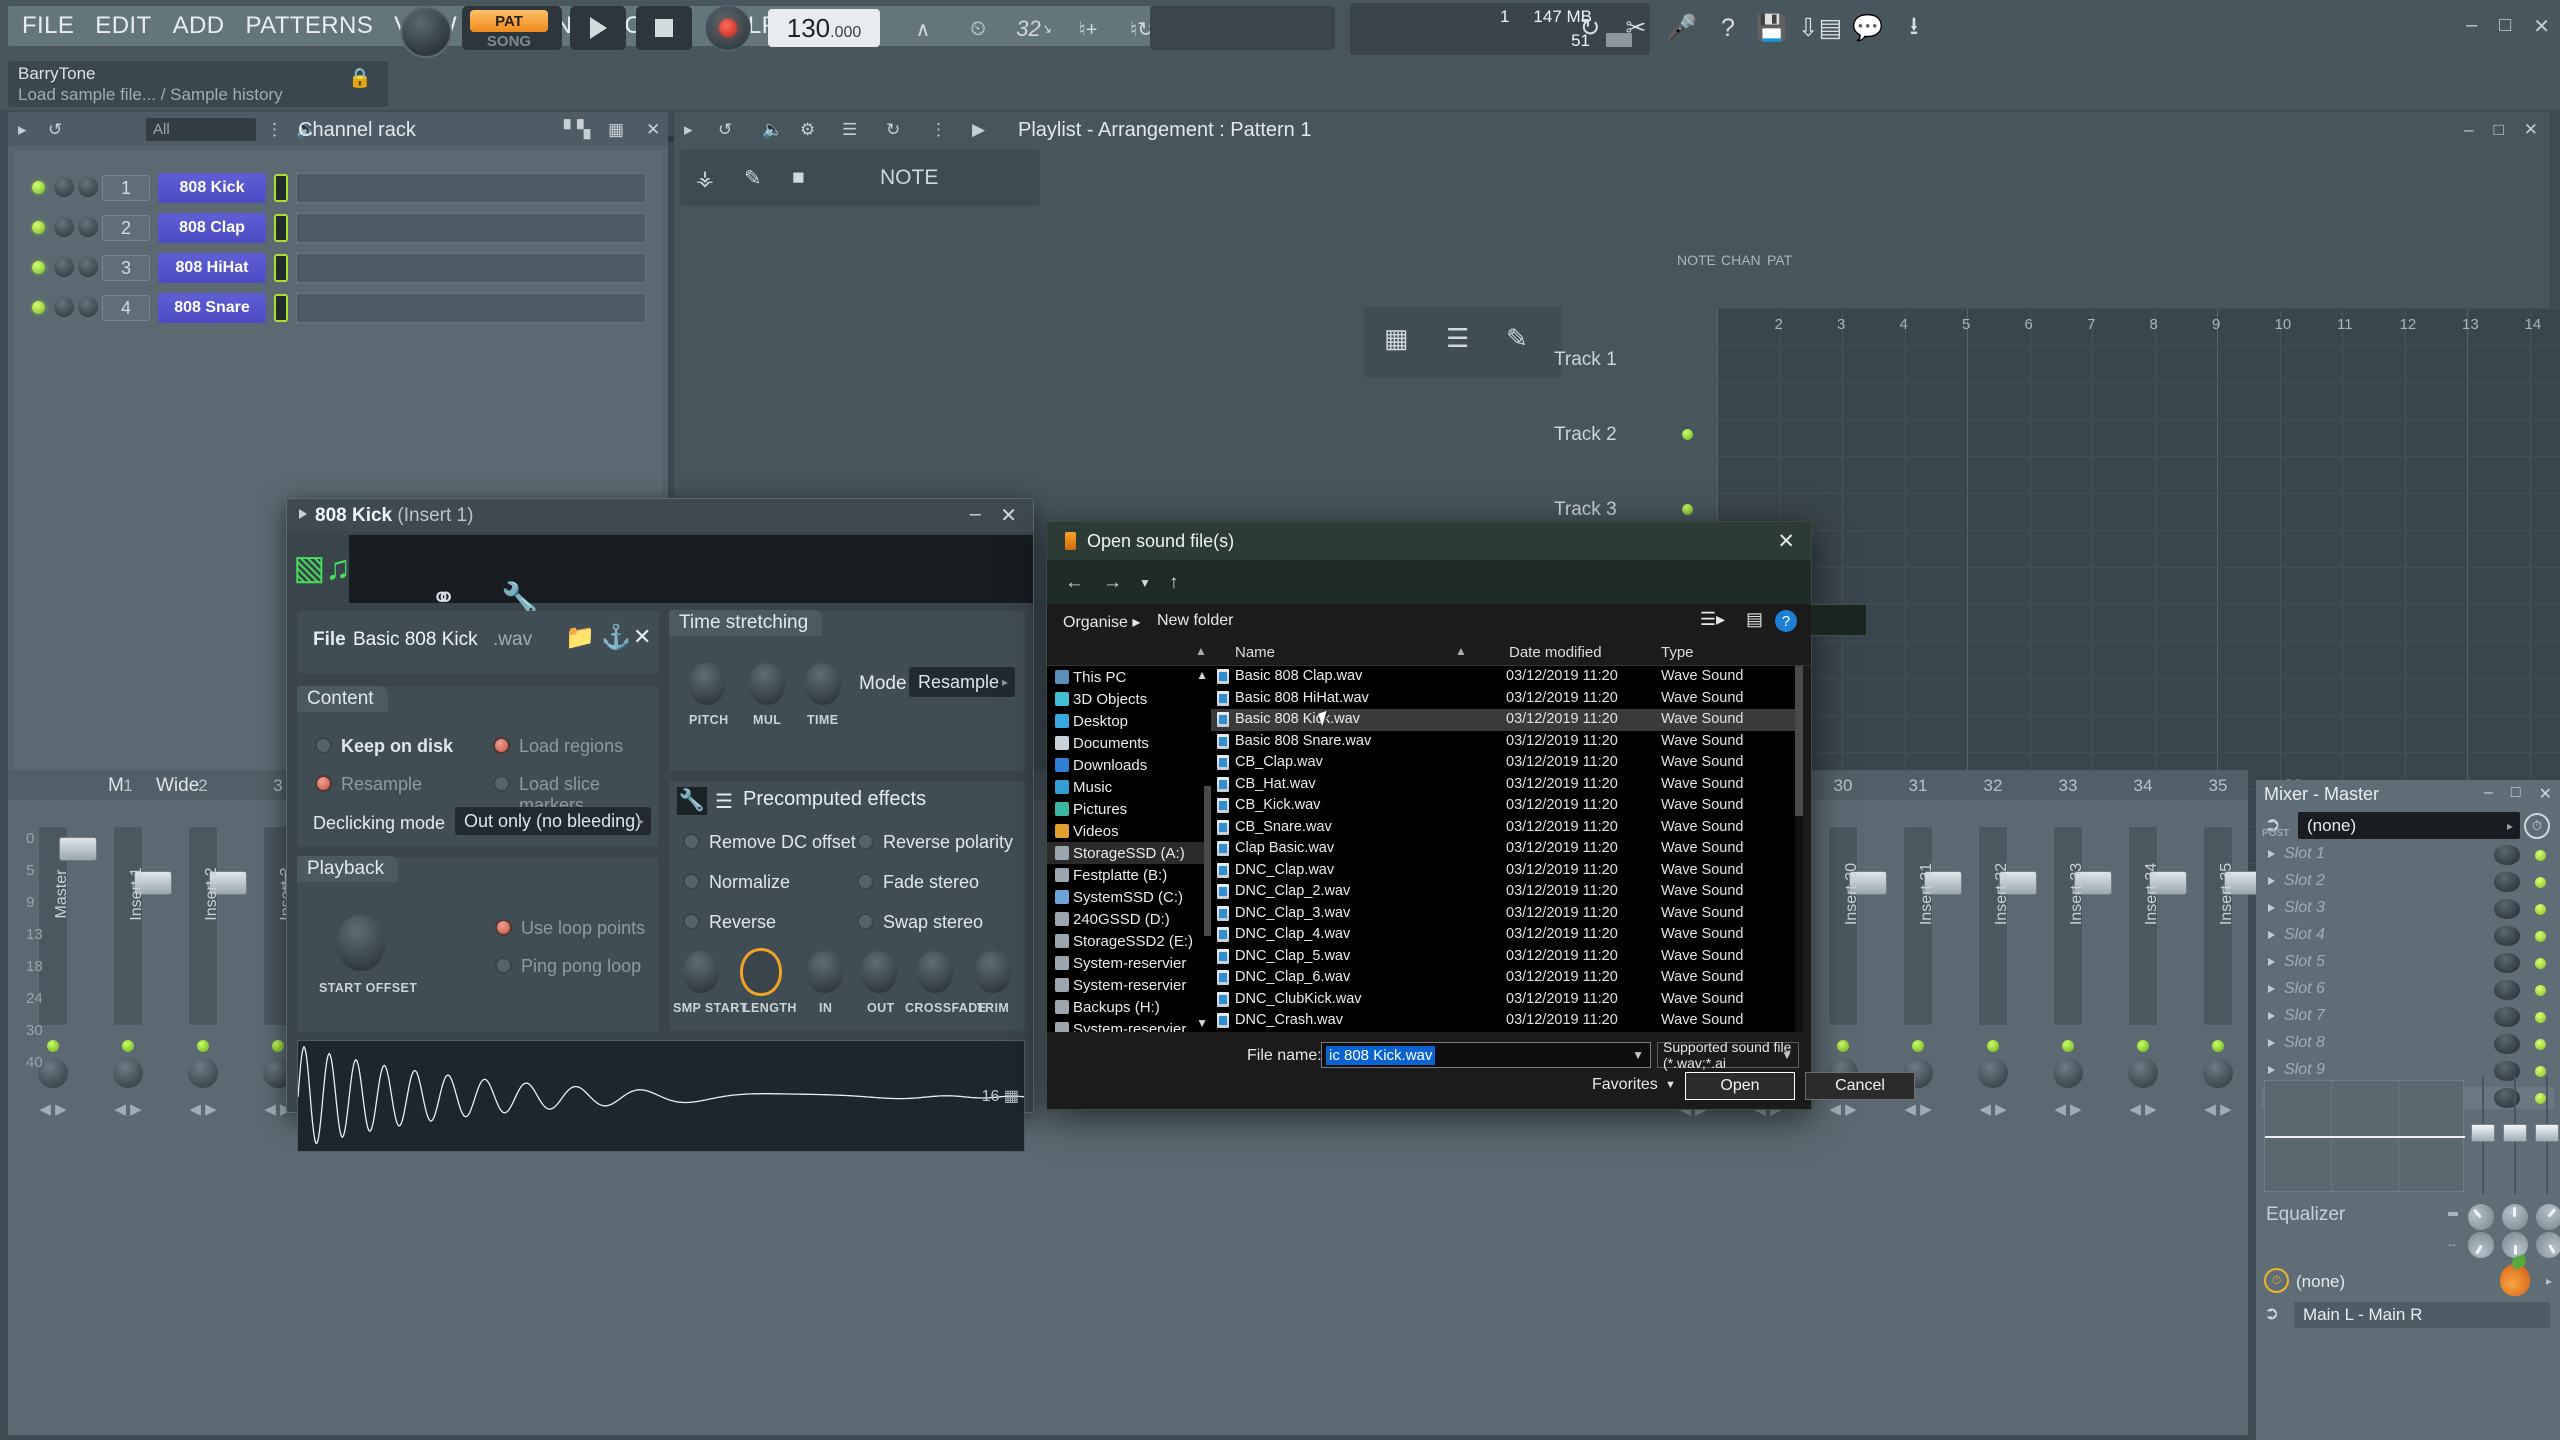 Image resolution: width=2560 pixels, height=1440 pixels. Describe the element at coordinates (1636, 28) in the screenshot. I see `cut-icon: ✂` at that location.